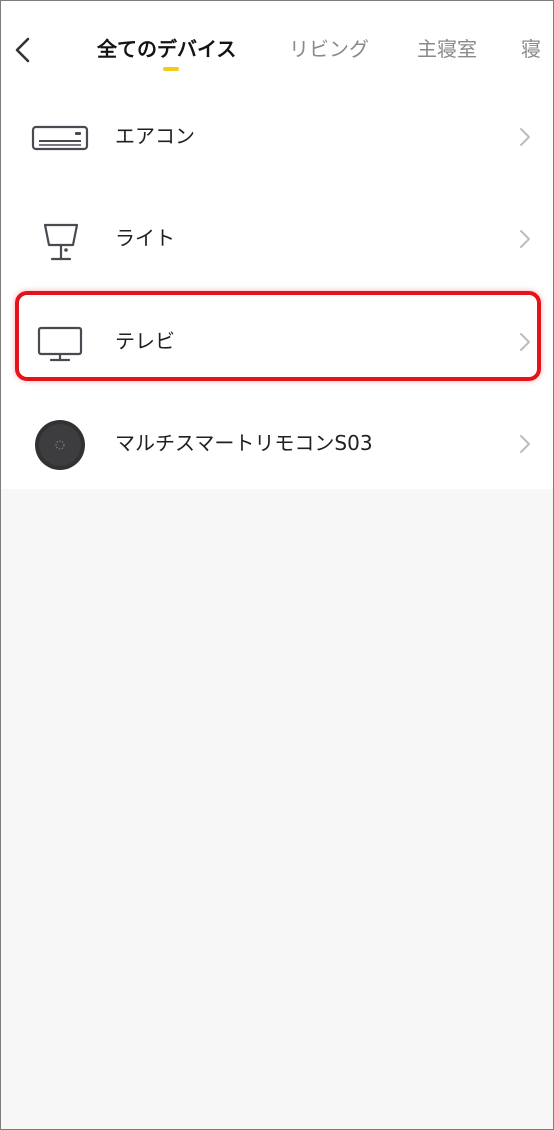 This screenshot has width=554, height=1130. Describe the element at coordinates (329, 49) in the screenshot. I see `tab-living: リビング` at that location.